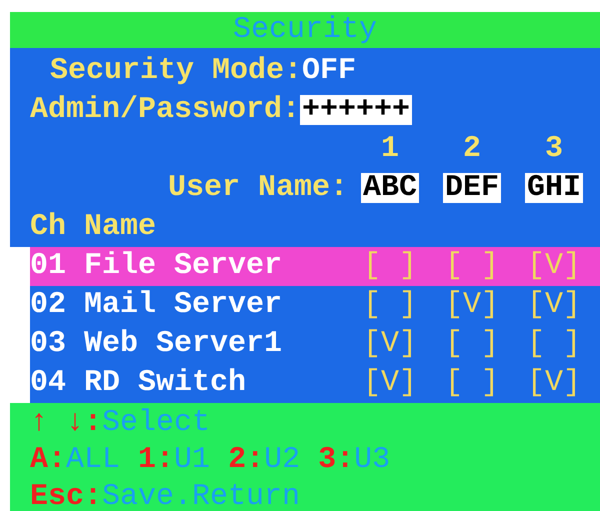 This screenshot has height=511, width=600. I want to click on setting-label: Admin/Password:, so click(165, 110).